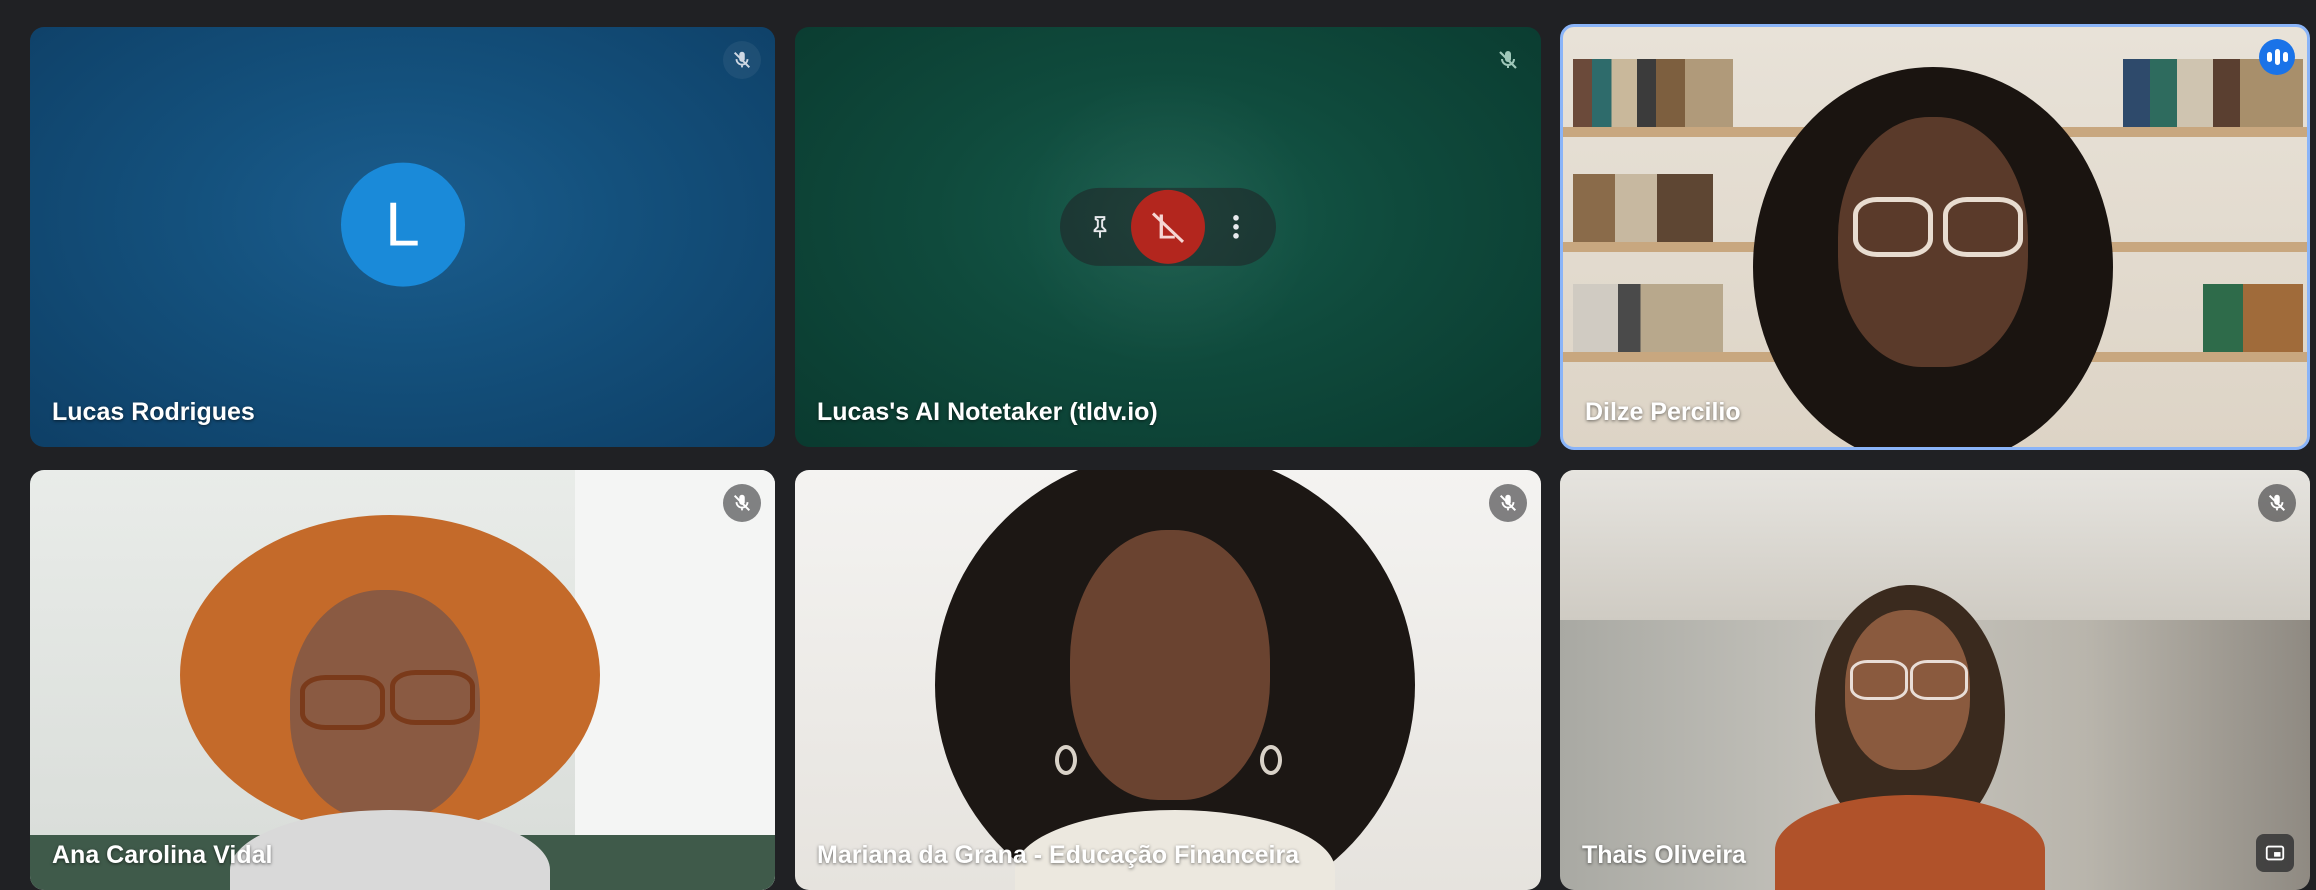  What do you see at coordinates (1170, 665) in the screenshot?
I see `person-face` at bounding box center [1170, 665].